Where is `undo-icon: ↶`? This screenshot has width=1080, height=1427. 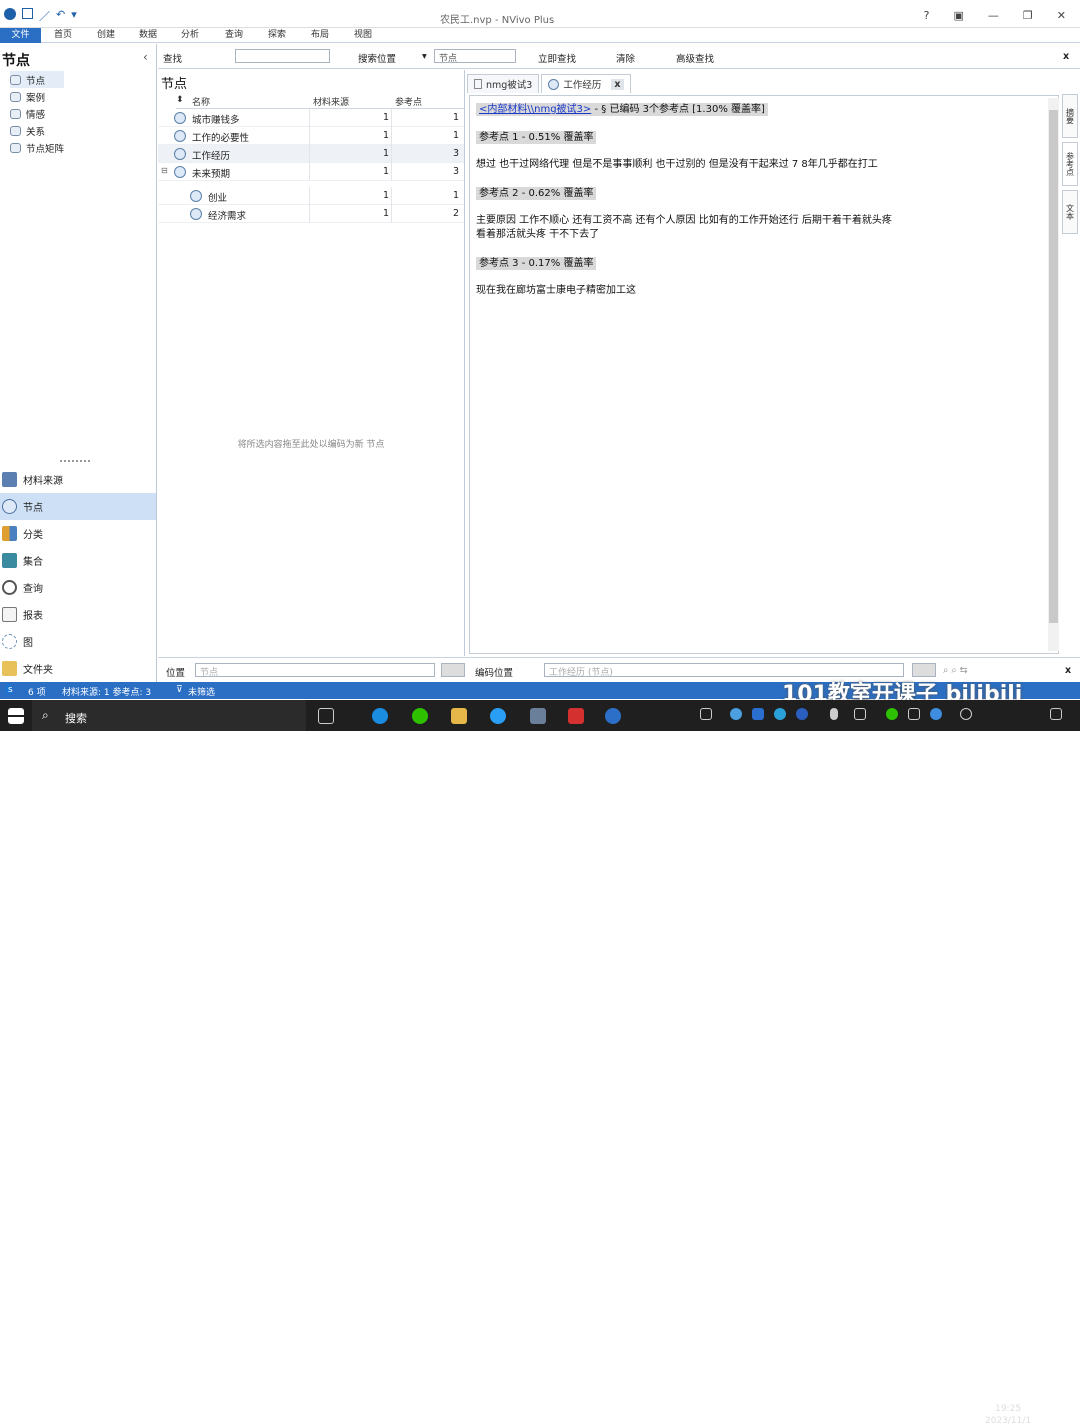
undo-icon: ↶ is located at coordinates (60, 16).